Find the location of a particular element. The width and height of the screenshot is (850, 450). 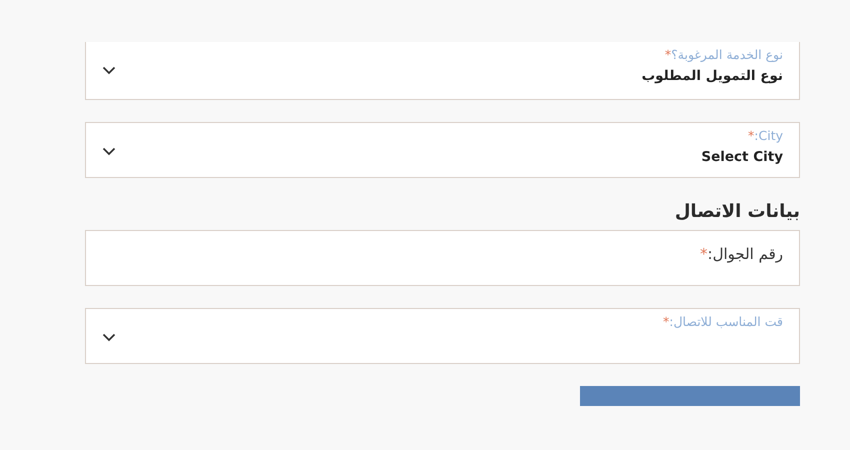

input-field: رقم الجوال:* is located at coordinates (442, 258).